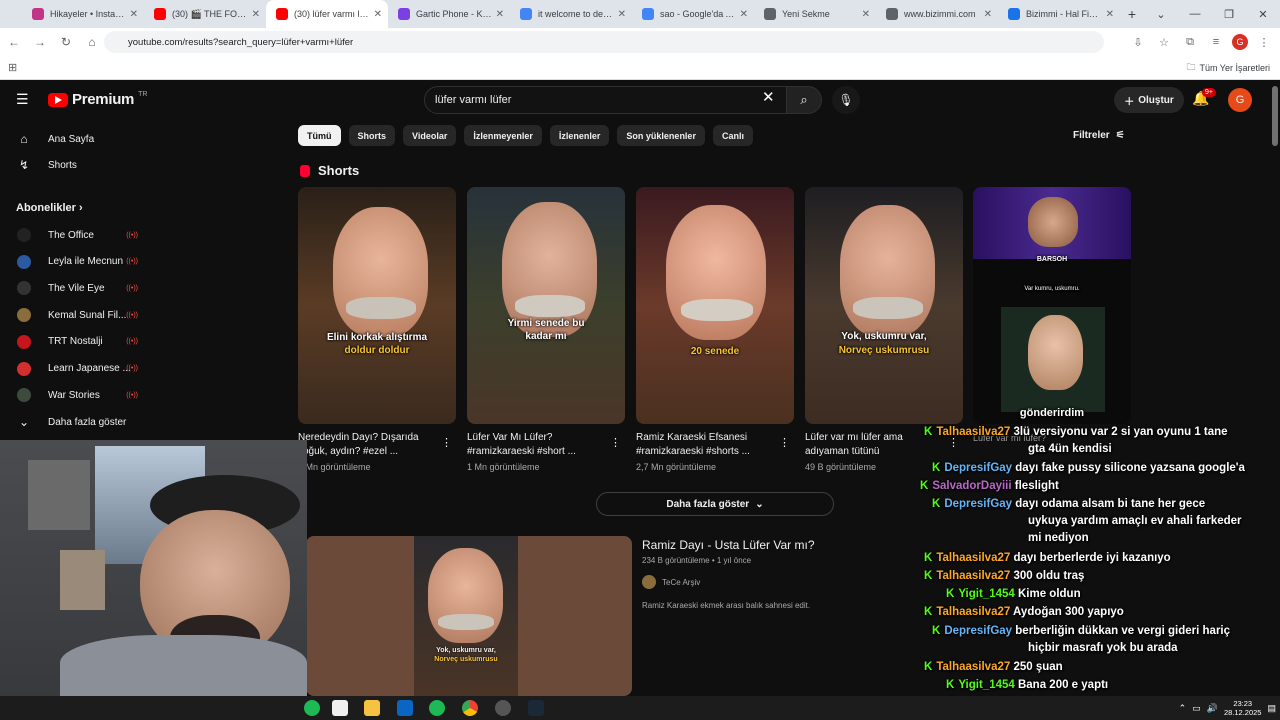  Describe the element at coordinates (1234, 67) in the screenshot. I see `all-bookmarks-label: Tüm Yer İşaretleri` at that location.